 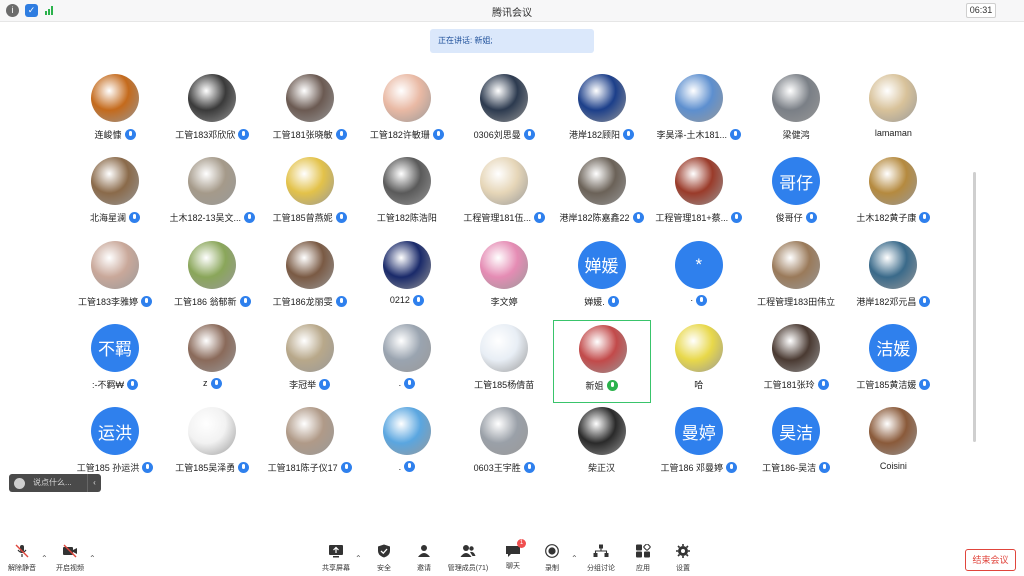 I want to click on participant-tile: 工管182许敏珊, so click(x=407, y=111).